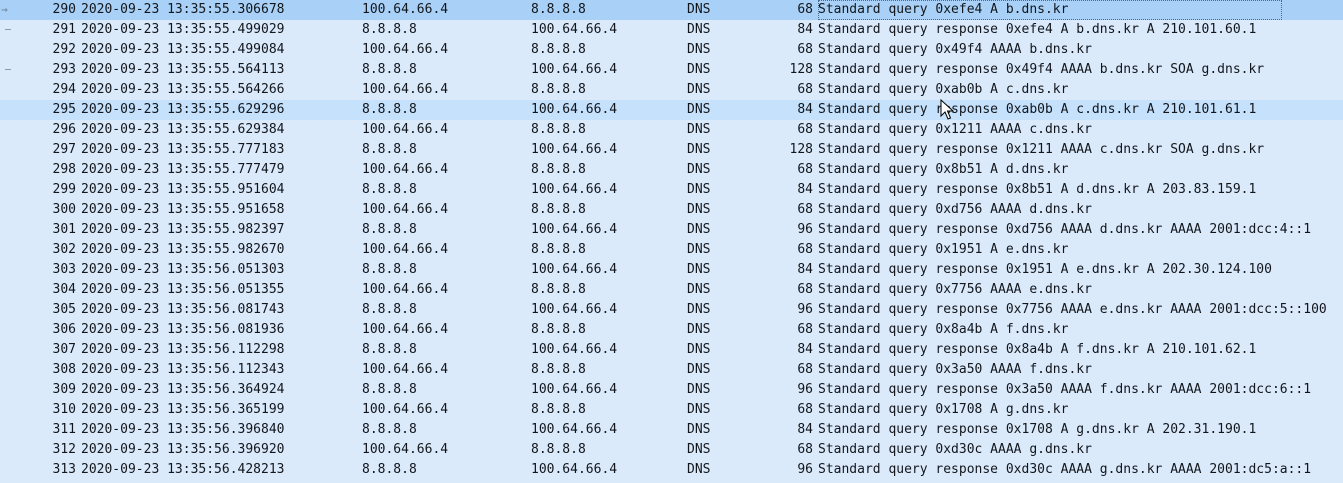 This screenshot has width=1343, height=483. What do you see at coordinates (64, 449) in the screenshot?
I see `packet-number: 312` at bounding box center [64, 449].